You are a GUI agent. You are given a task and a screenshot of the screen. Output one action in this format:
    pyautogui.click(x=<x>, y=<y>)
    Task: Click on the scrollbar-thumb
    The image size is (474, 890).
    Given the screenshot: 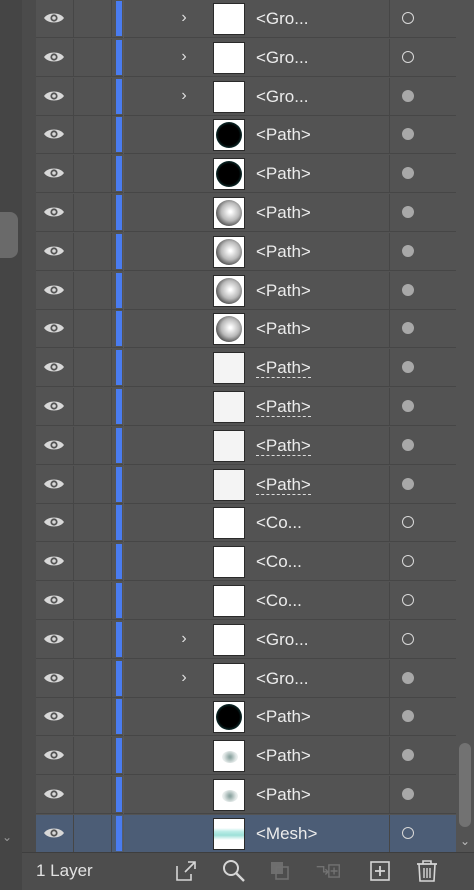 What is the action you would take?
    pyautogui.click(x=465, y=785)
    